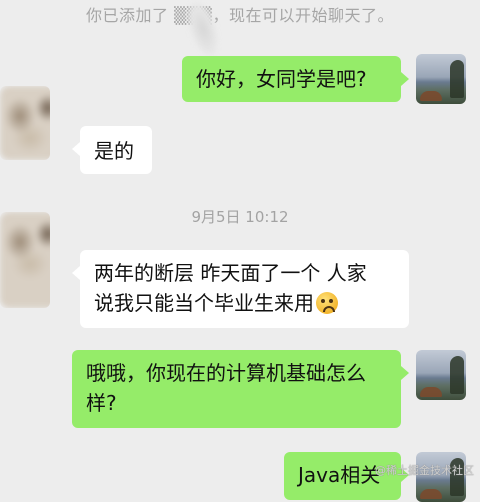  I want to click on sent-message-bubble: 你好，女同学是吧?, so click(295, 79).